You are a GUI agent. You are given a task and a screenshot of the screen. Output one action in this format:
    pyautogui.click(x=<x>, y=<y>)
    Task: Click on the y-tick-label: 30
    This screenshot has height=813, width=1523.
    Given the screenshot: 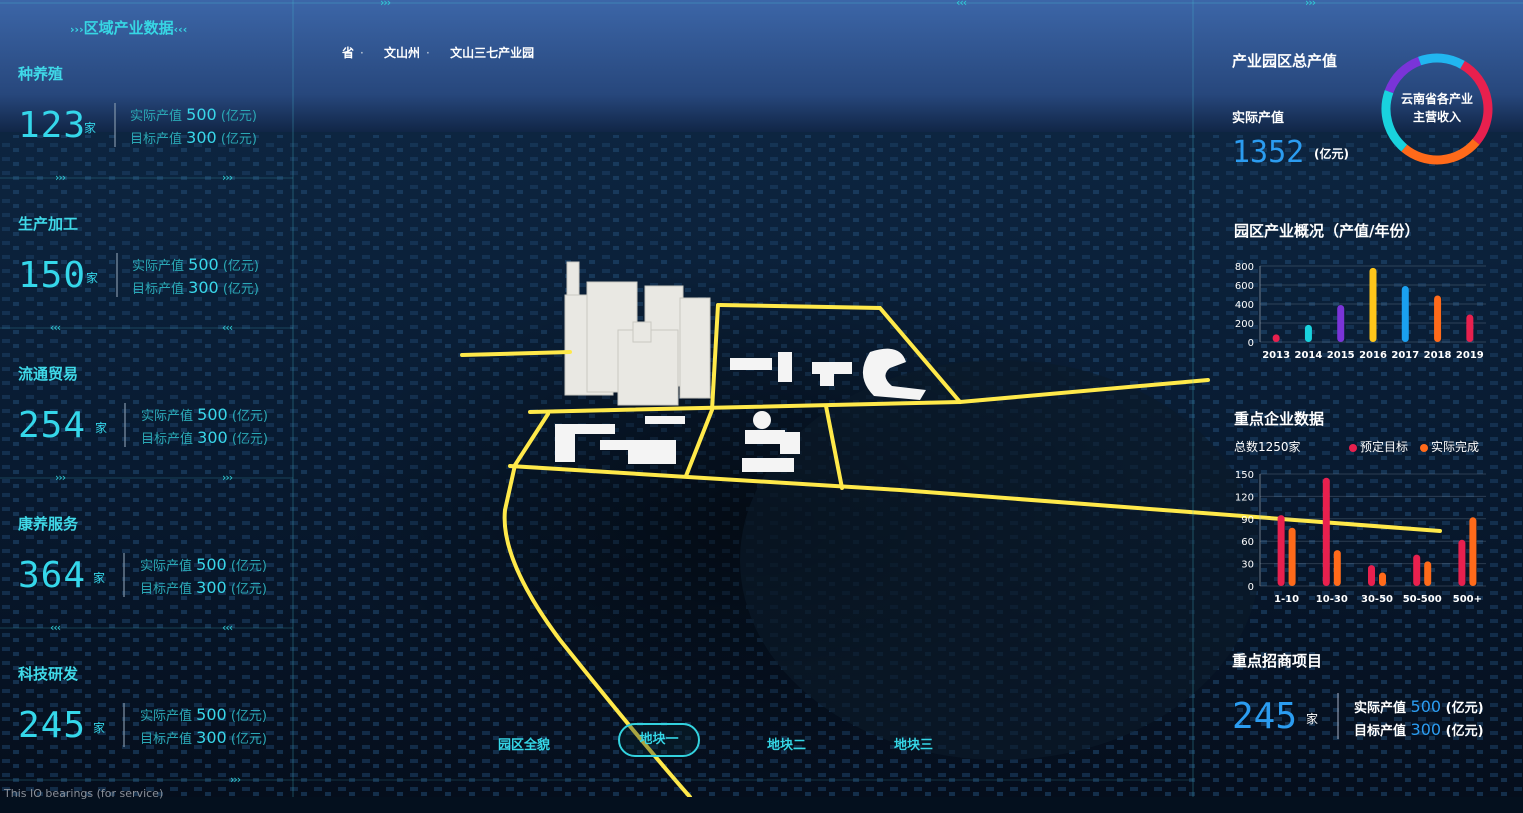 What is the action you would take?
    pyautogui.click(x=1247, y=565)
    